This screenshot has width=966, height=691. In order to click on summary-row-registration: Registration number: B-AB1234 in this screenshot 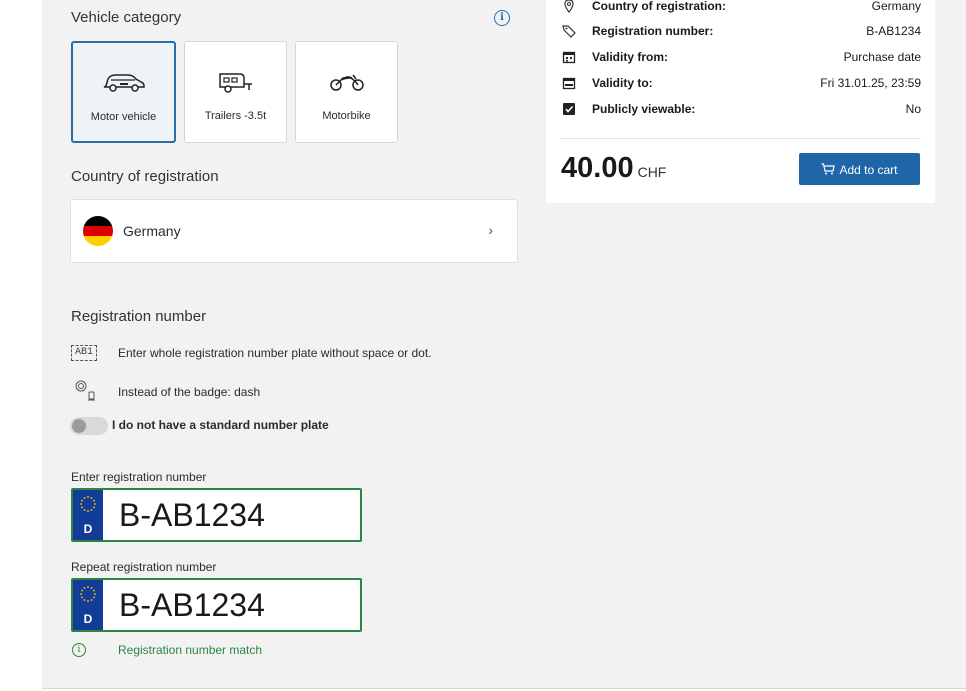, I will do `click(740, 34)`.